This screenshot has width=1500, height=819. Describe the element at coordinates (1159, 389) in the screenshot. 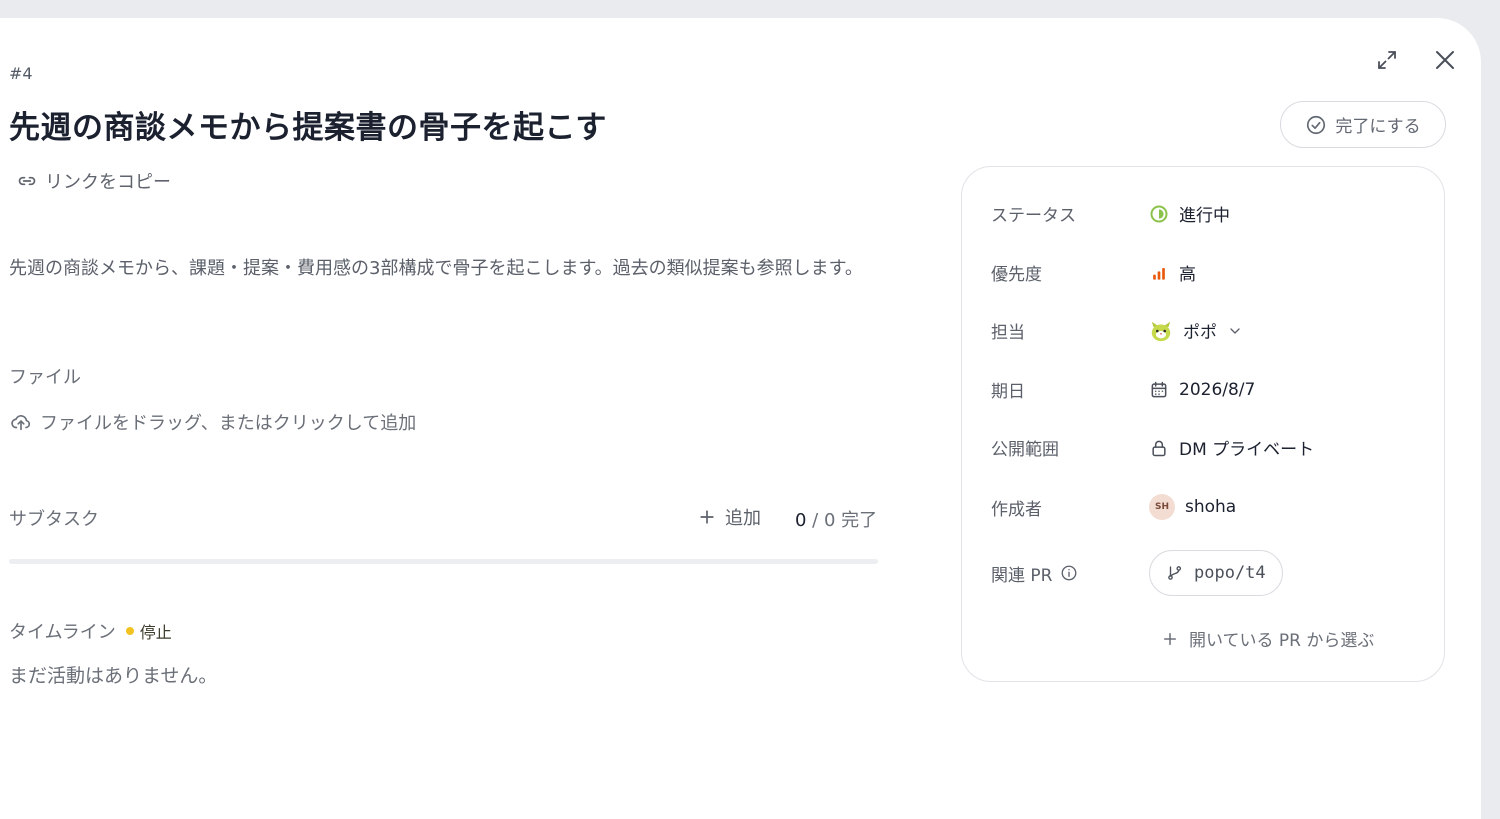

I see `calendar-icon` at that location.